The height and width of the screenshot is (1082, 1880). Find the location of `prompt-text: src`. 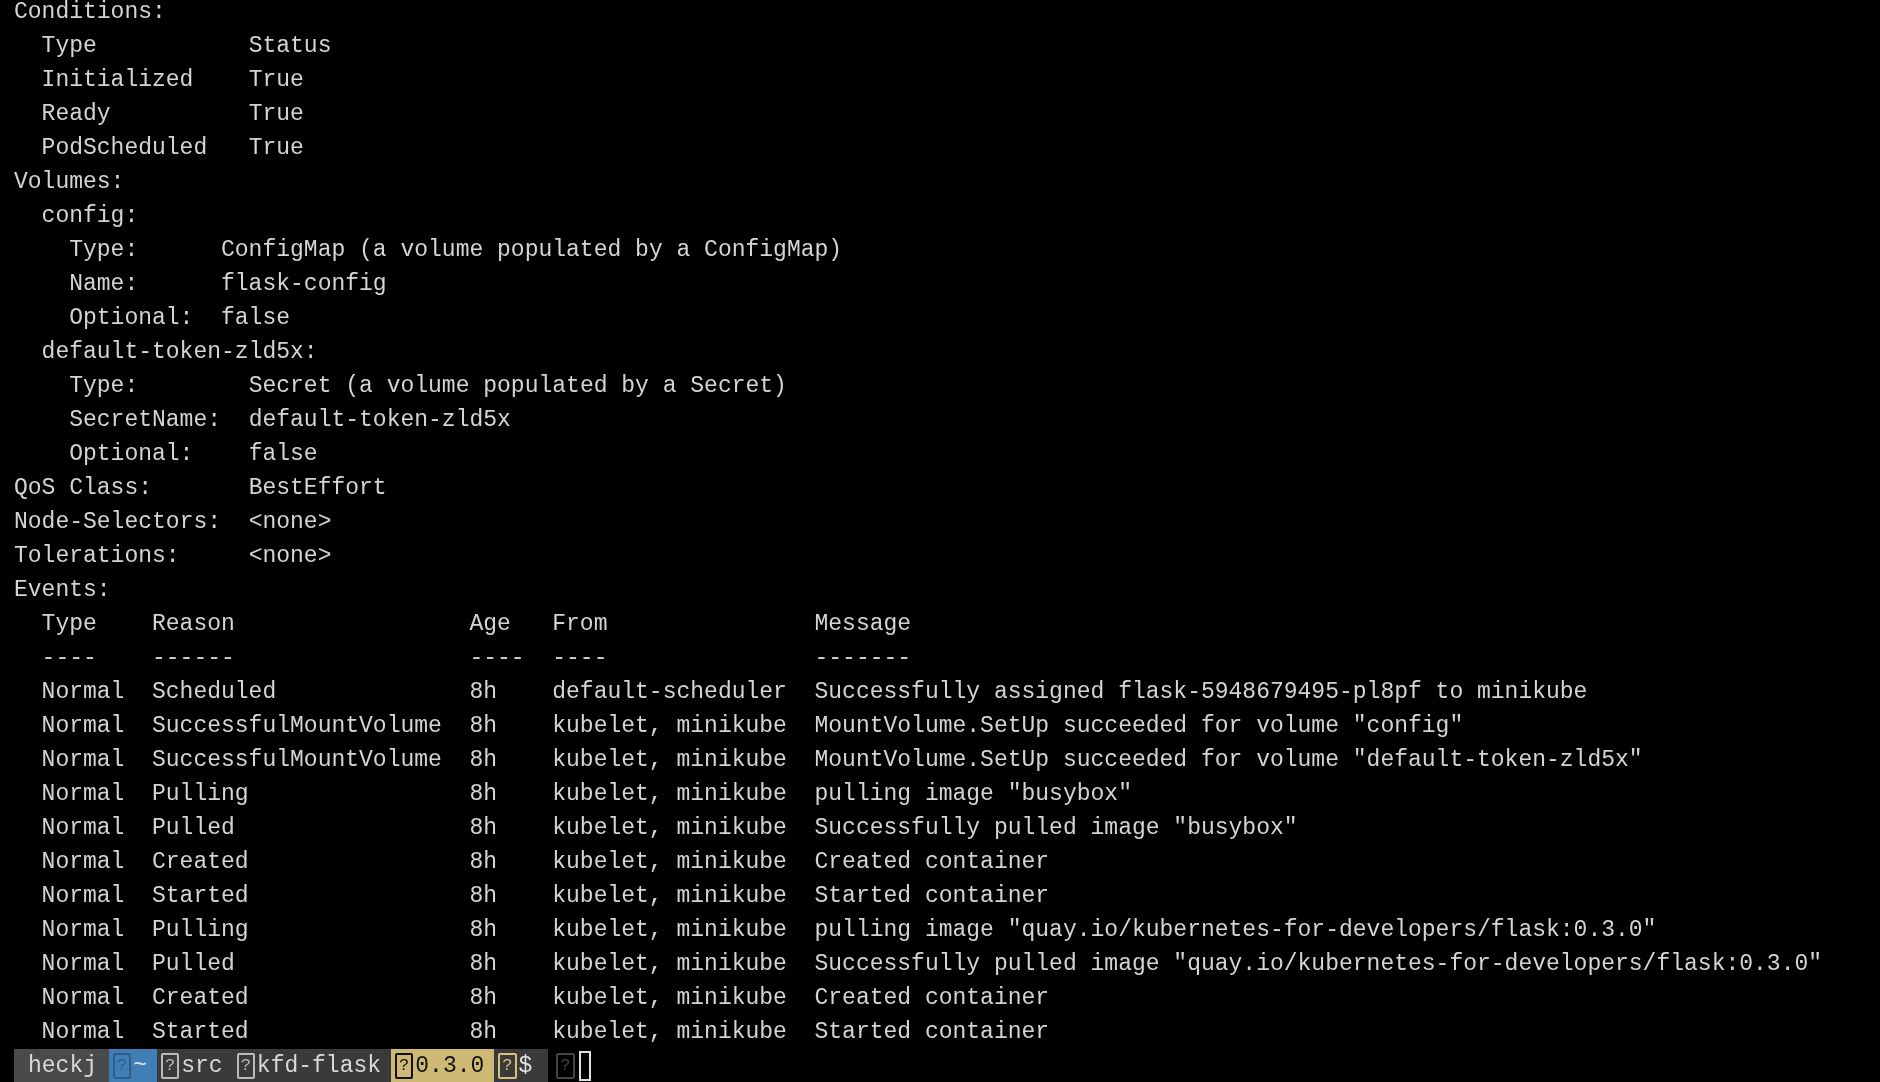

prompt-text: src is located at coordinates (202, 1066).